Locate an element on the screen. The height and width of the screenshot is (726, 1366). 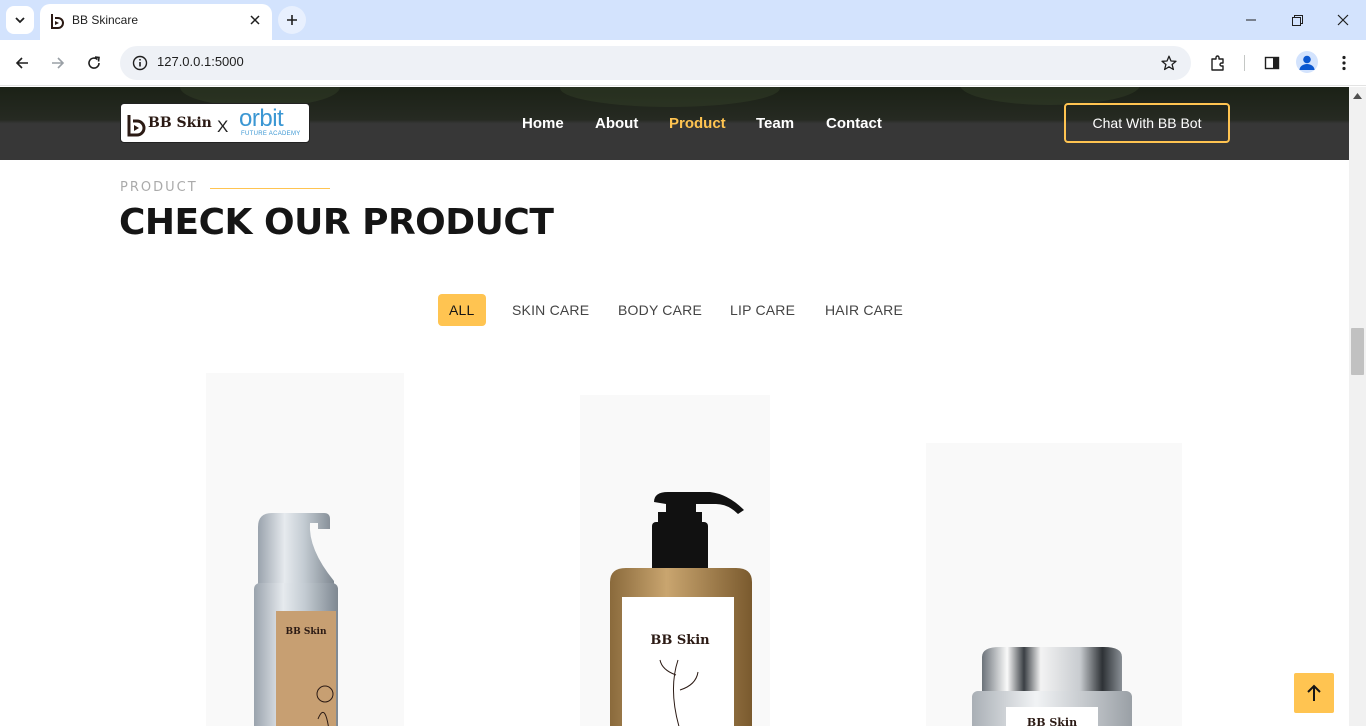
nav-contact: Contact is located at coordinates (854, 123).